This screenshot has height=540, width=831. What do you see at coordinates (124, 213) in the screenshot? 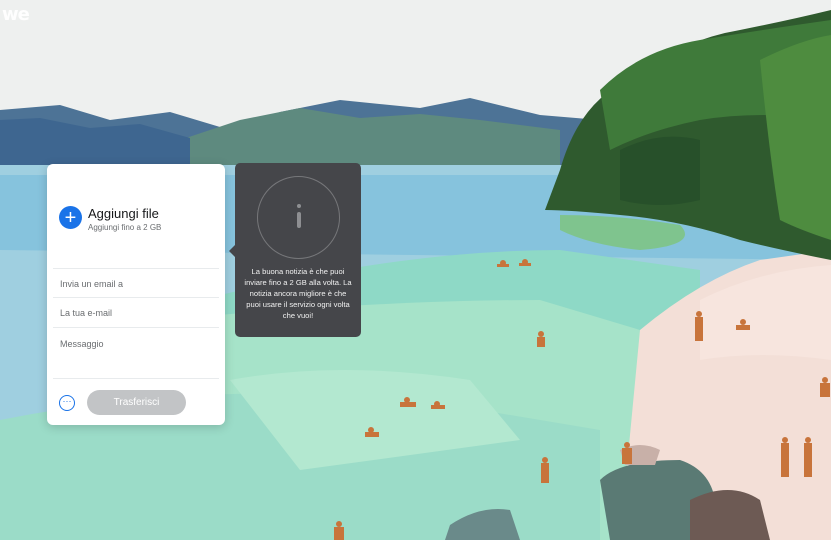
I see `add-files-title: Aggiungi file` at bounding box center [124, 213].